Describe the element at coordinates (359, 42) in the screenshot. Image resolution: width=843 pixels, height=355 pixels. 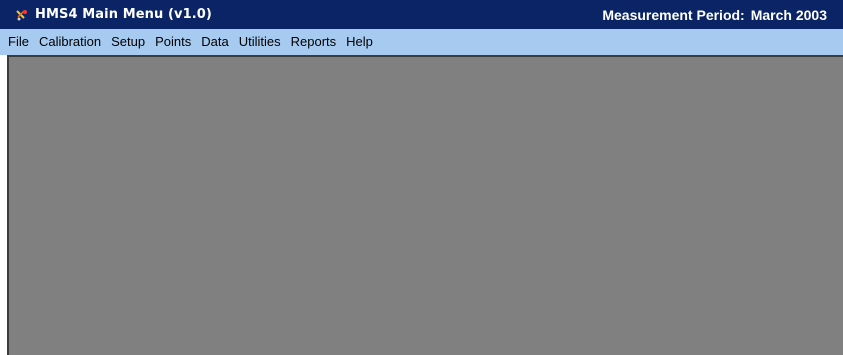
I see `menu-help: Help` at that location.